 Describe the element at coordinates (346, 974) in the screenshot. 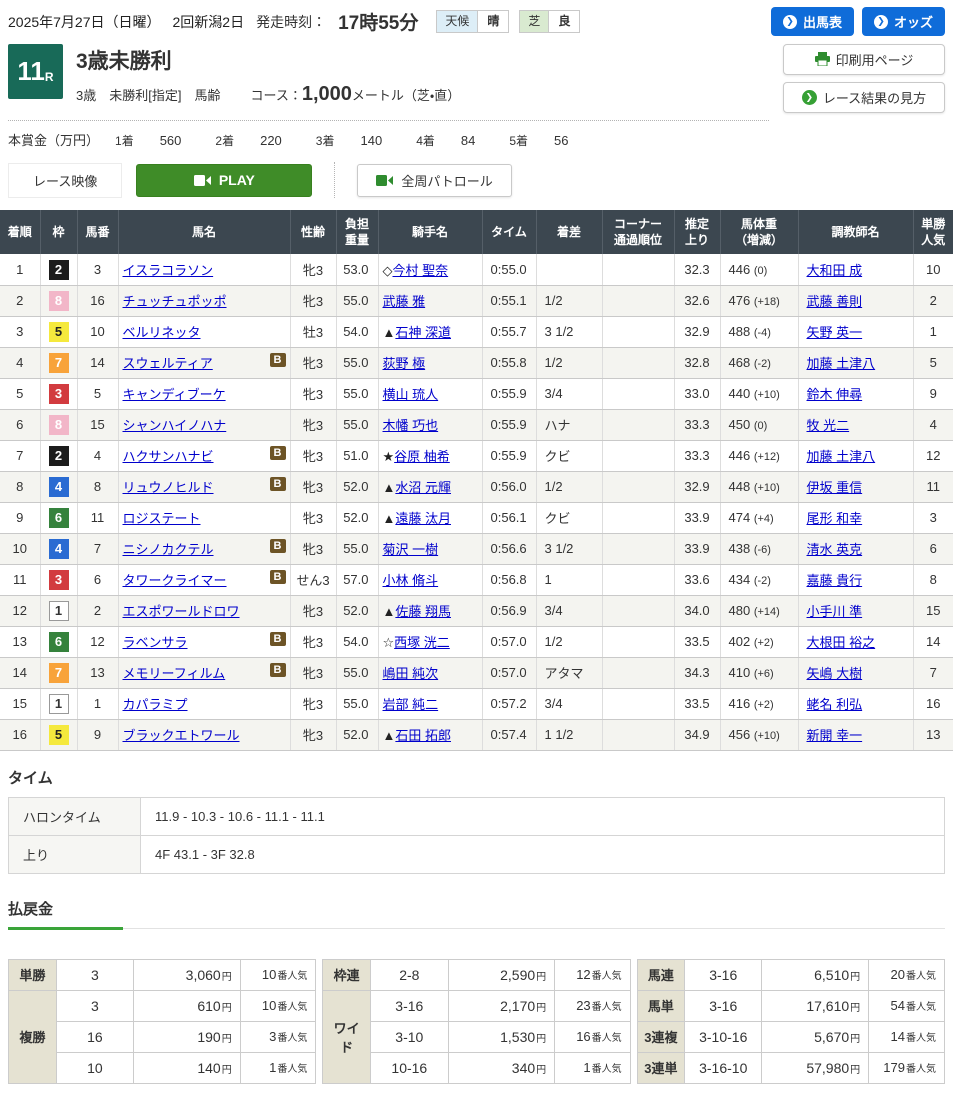

I see `bet-type-label: 枠連` at that location.